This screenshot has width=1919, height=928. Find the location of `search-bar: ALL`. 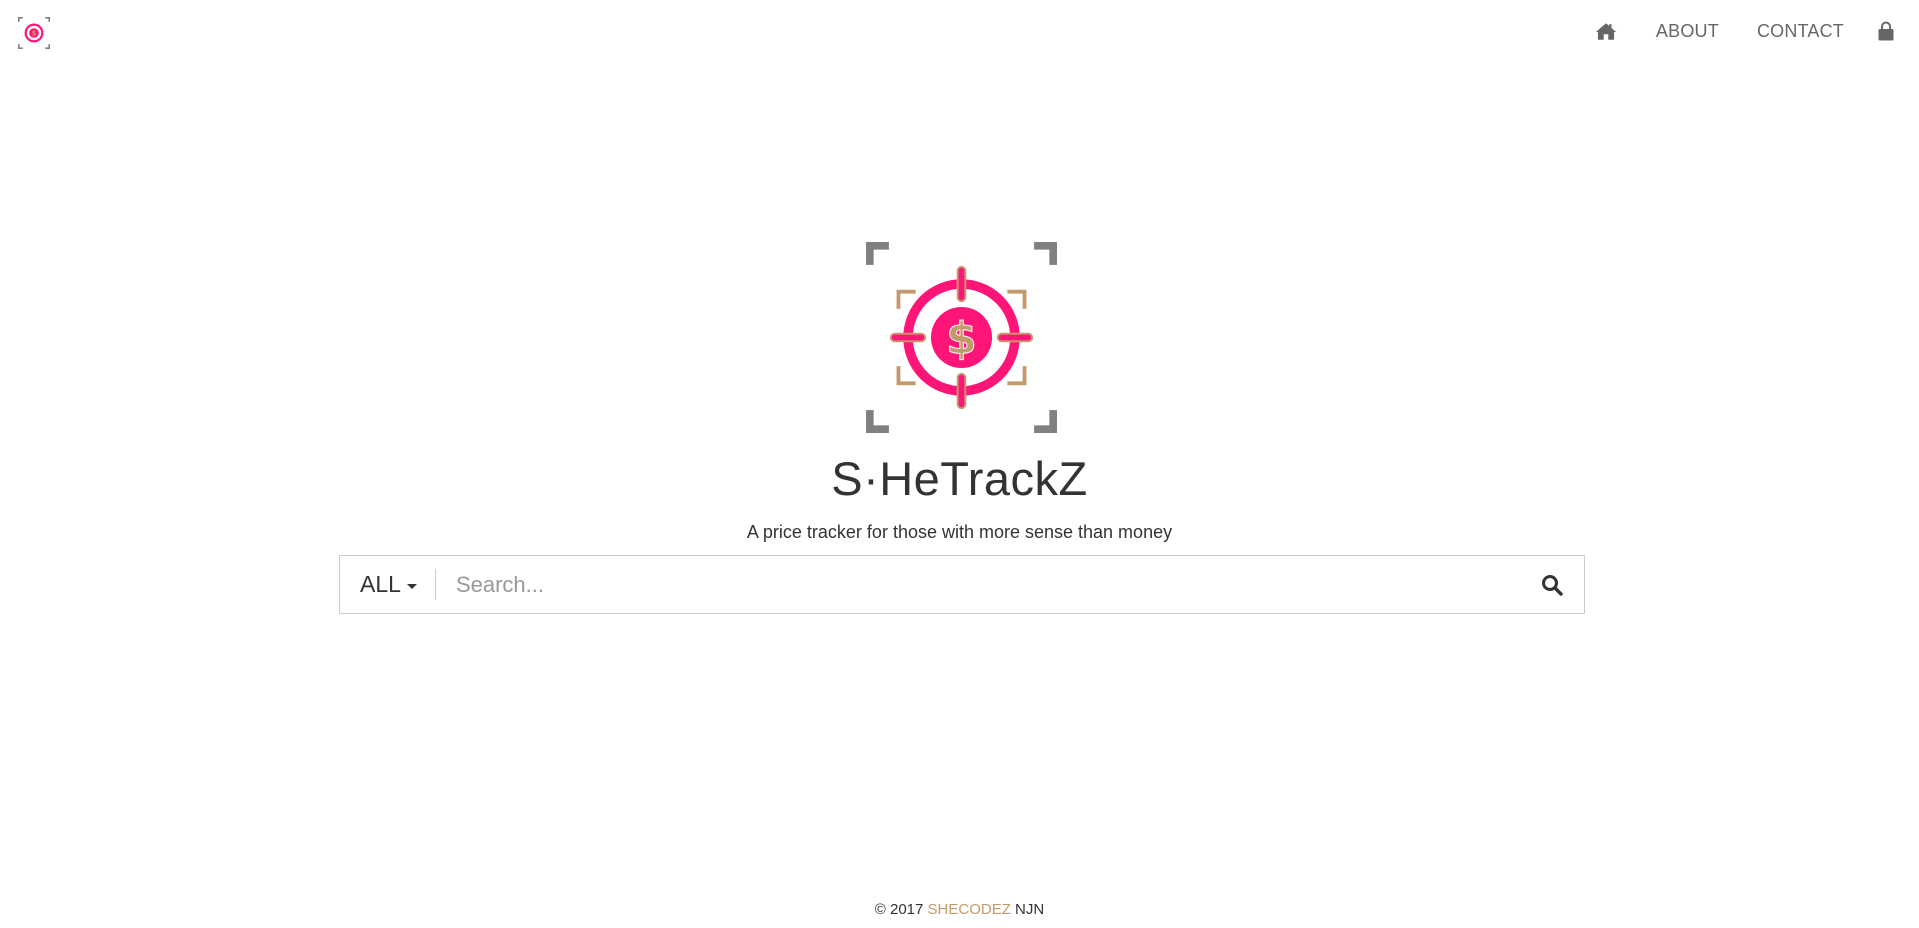

search-bar: ALL is located at coordinates (962, 584).